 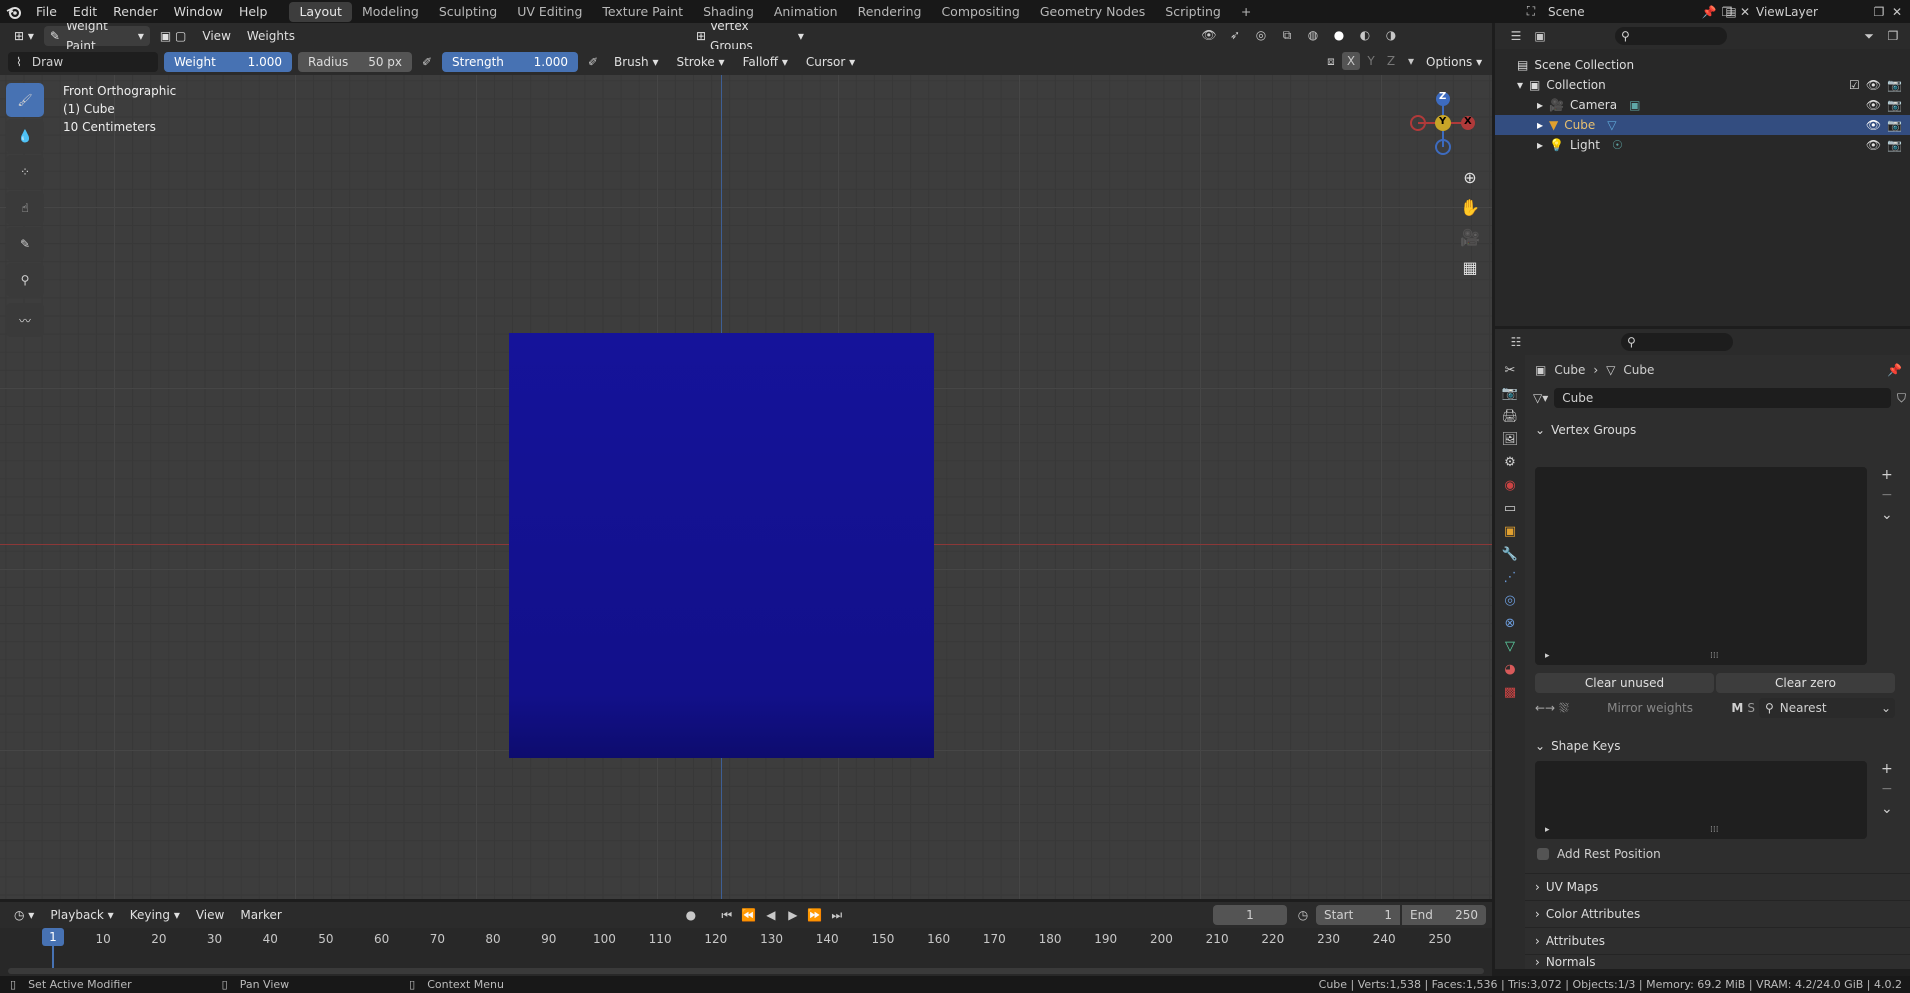 What do you see at coordinates (173, 36) in the screenshot?
I see `select-mode-icons: ▣ ▢` at bounding box center [173, 36].